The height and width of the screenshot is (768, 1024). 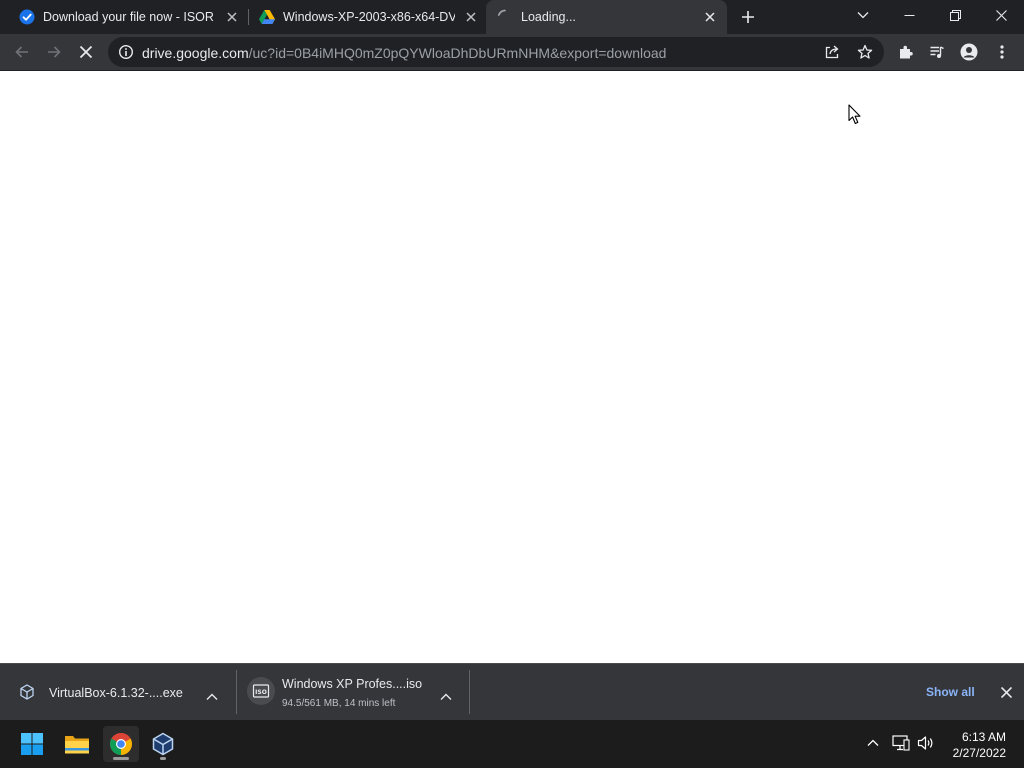 I want to click on network-icon, so click(x=901, y=743).